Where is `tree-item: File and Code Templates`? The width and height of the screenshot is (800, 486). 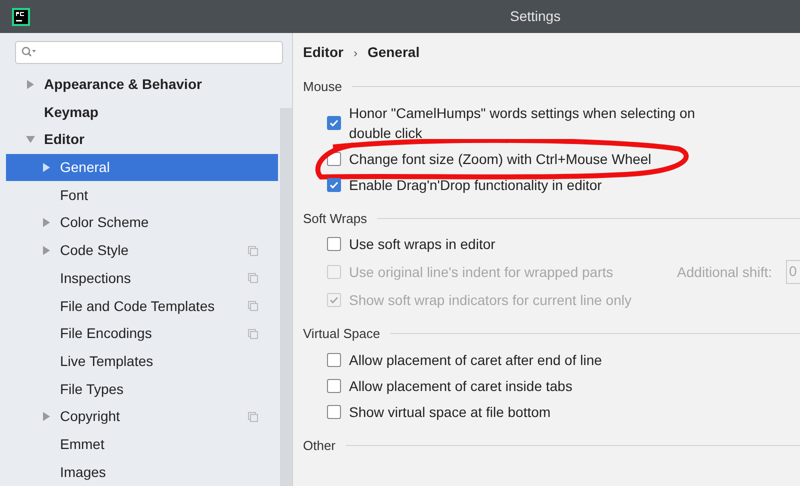 tree-item: File and Code Templates is located at coordinates (142, 306).